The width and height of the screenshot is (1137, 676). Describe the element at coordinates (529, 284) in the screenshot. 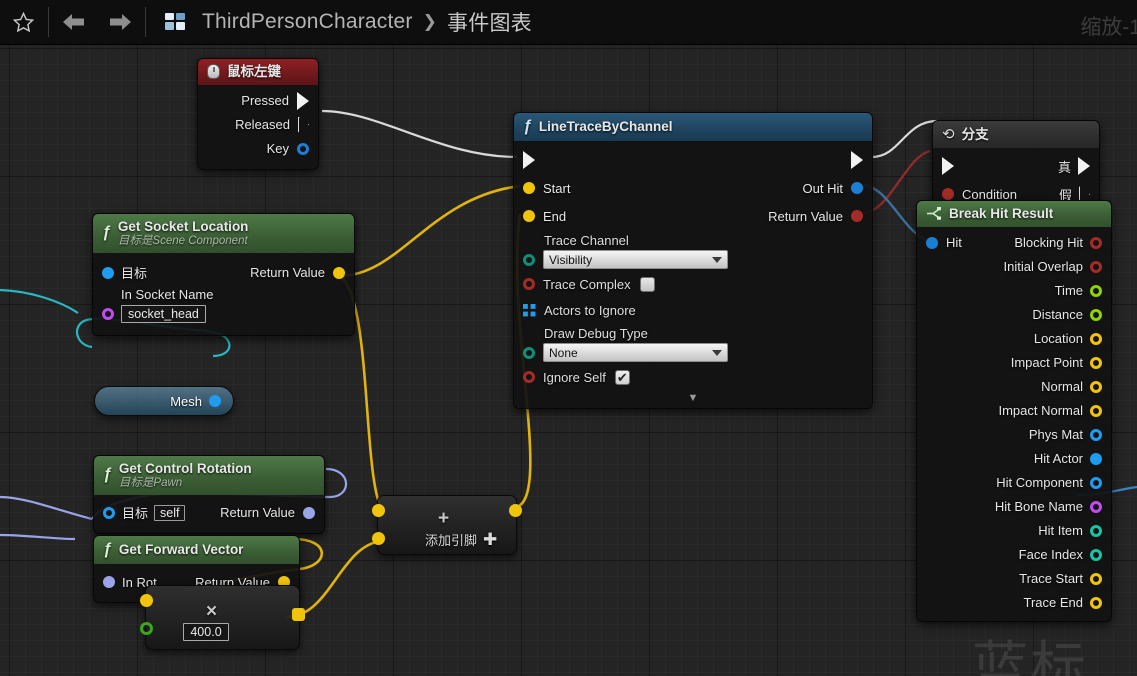

I see `data-in-pin-trace-complex` at that location.